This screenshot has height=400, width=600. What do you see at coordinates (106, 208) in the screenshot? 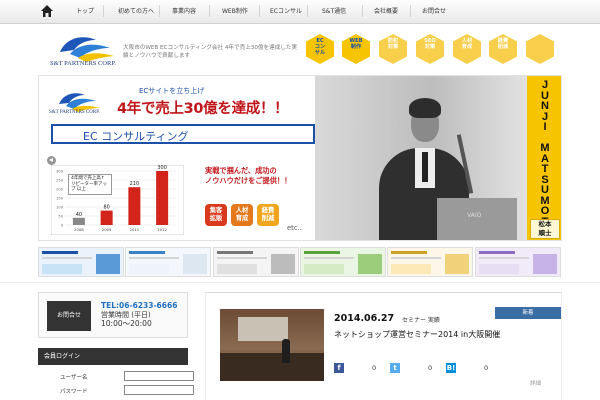
I see `bar-value-label: 80` at bounding box center [106, 208].